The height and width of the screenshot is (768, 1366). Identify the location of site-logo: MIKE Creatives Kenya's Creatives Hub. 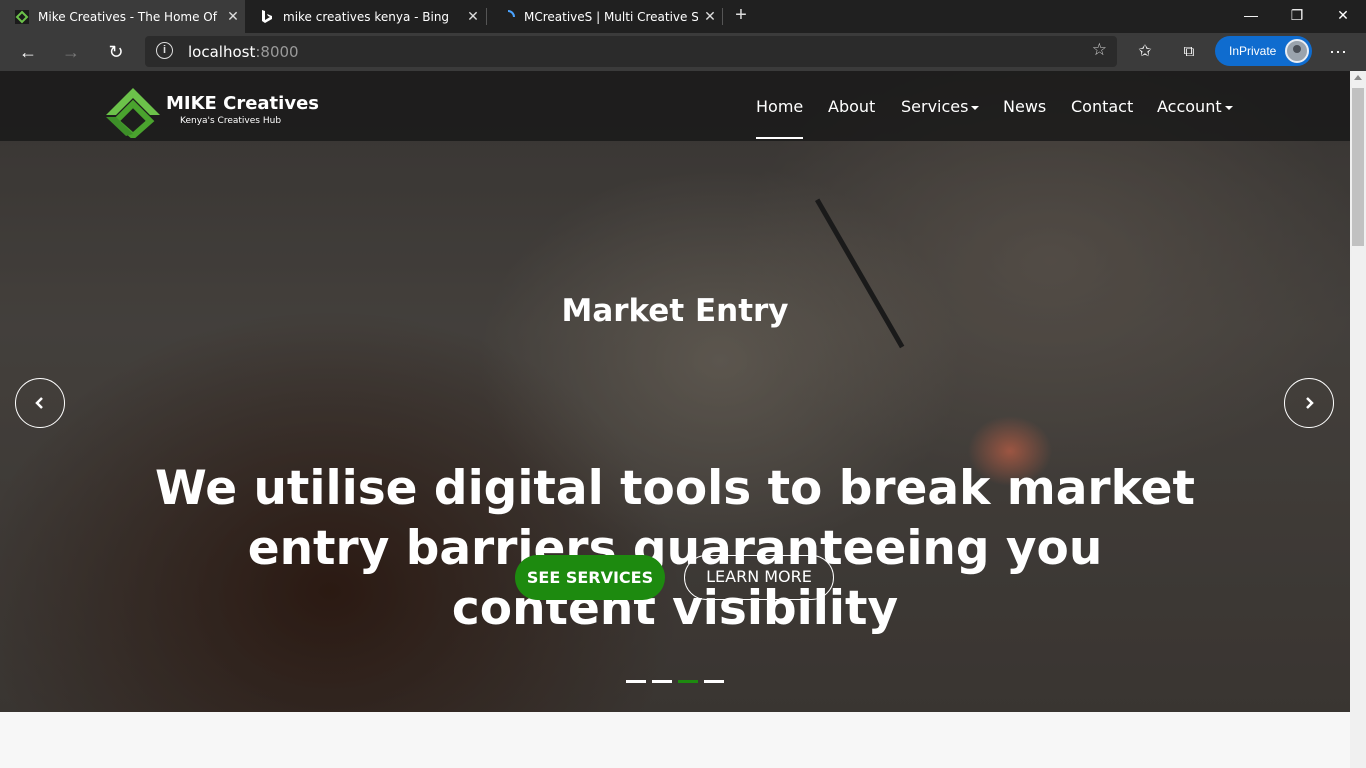
(211, 112).